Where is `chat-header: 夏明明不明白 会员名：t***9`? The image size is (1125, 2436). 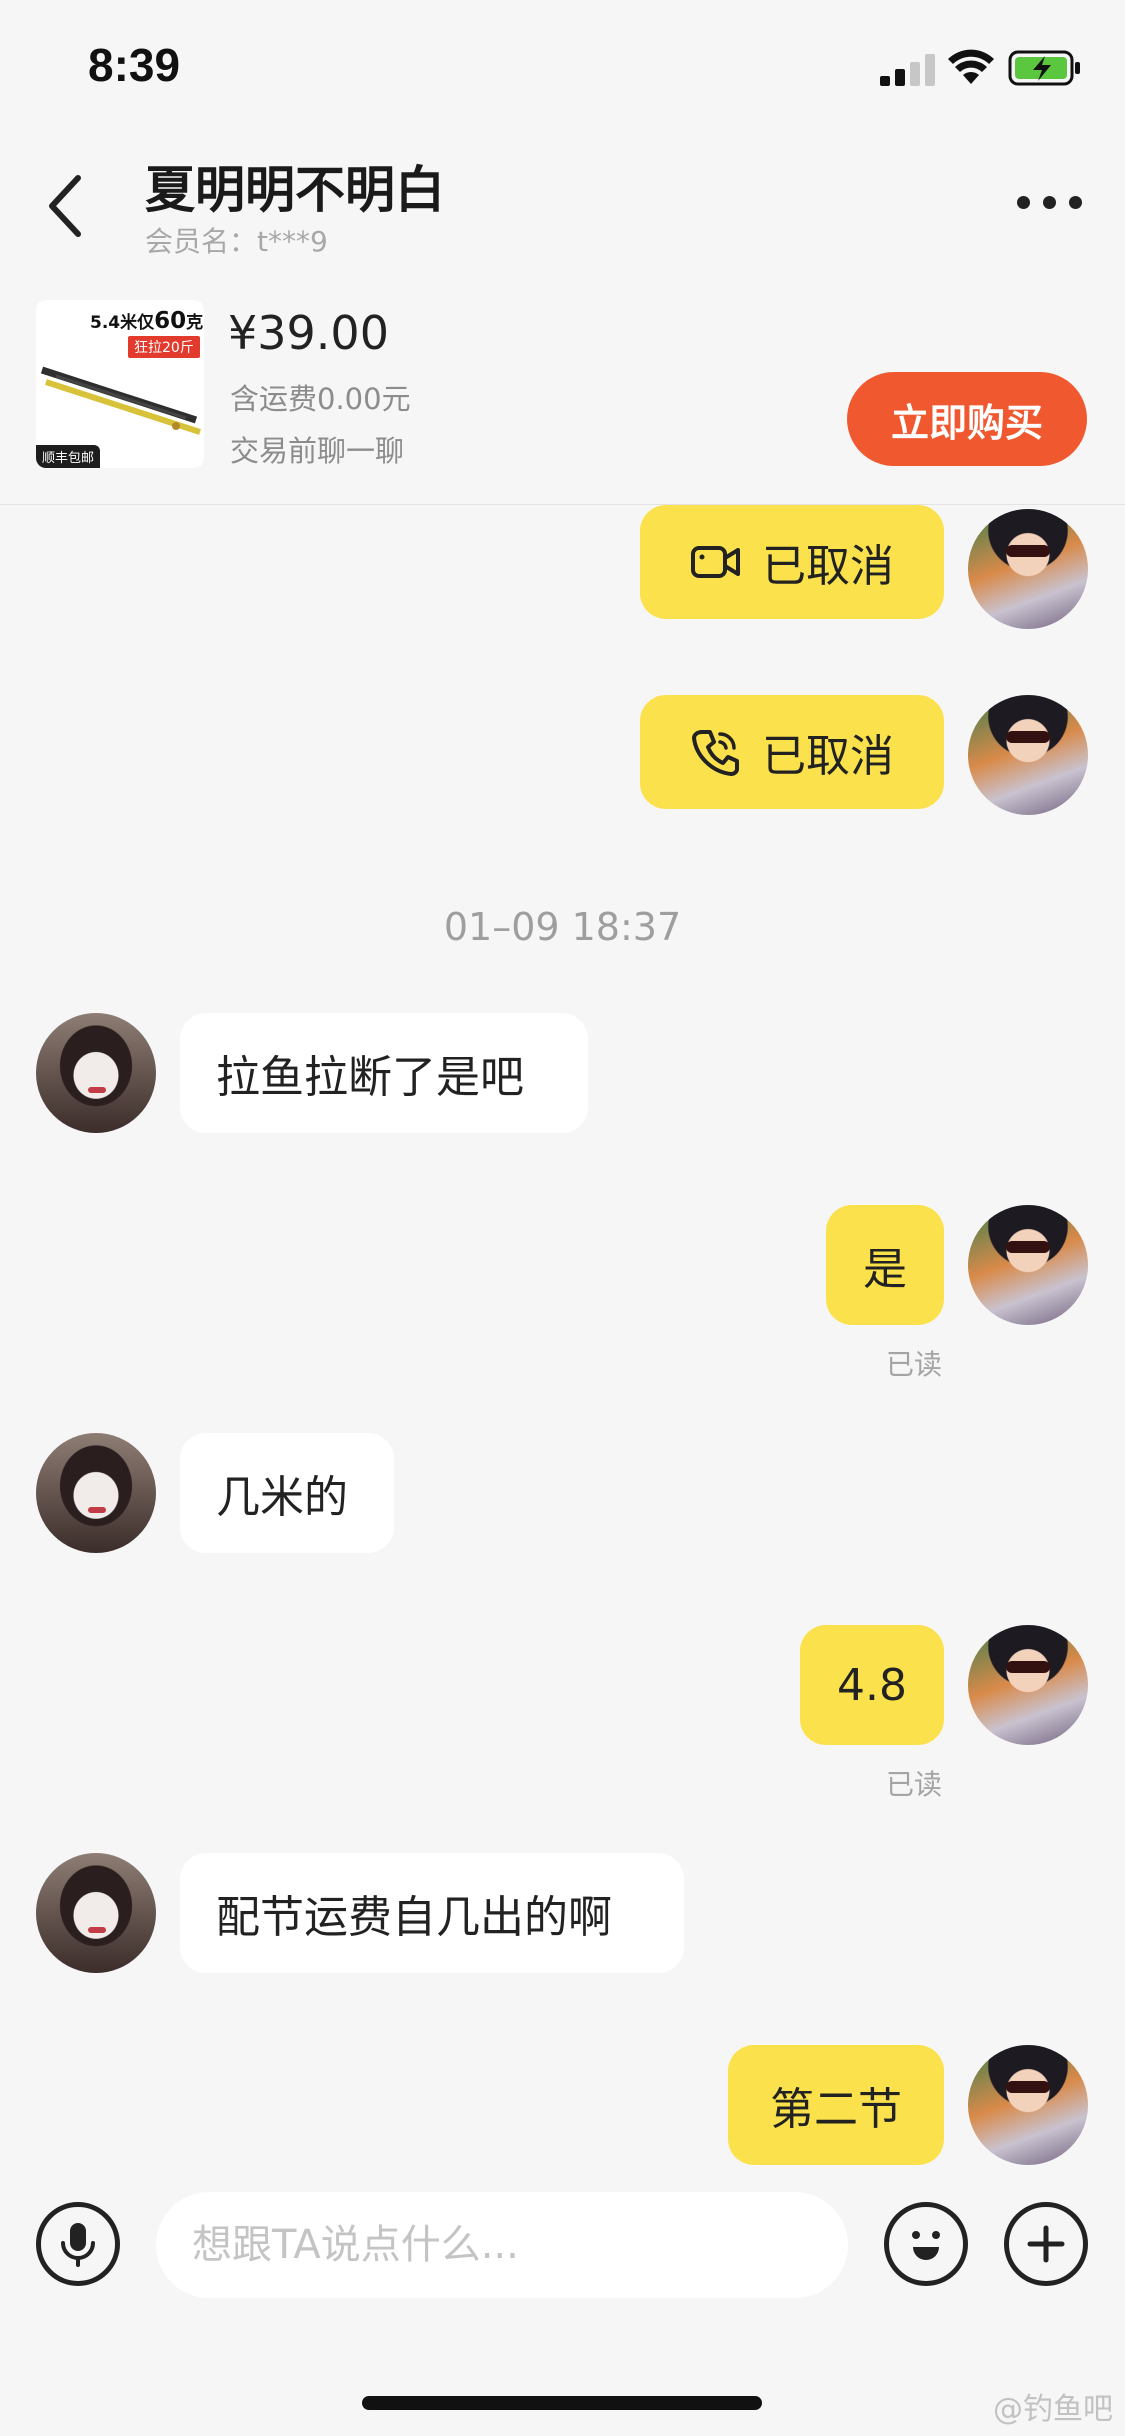 chat-header: 夏明明不明白 会员名：t***9 is located at coordinates (562, 211).